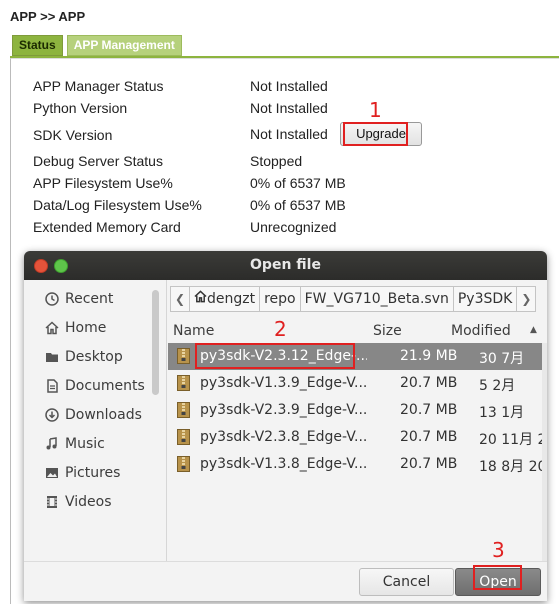  Describe the element at coordinates (387, 331) in the screenshot. I see `column-header-size: Size` at that location.